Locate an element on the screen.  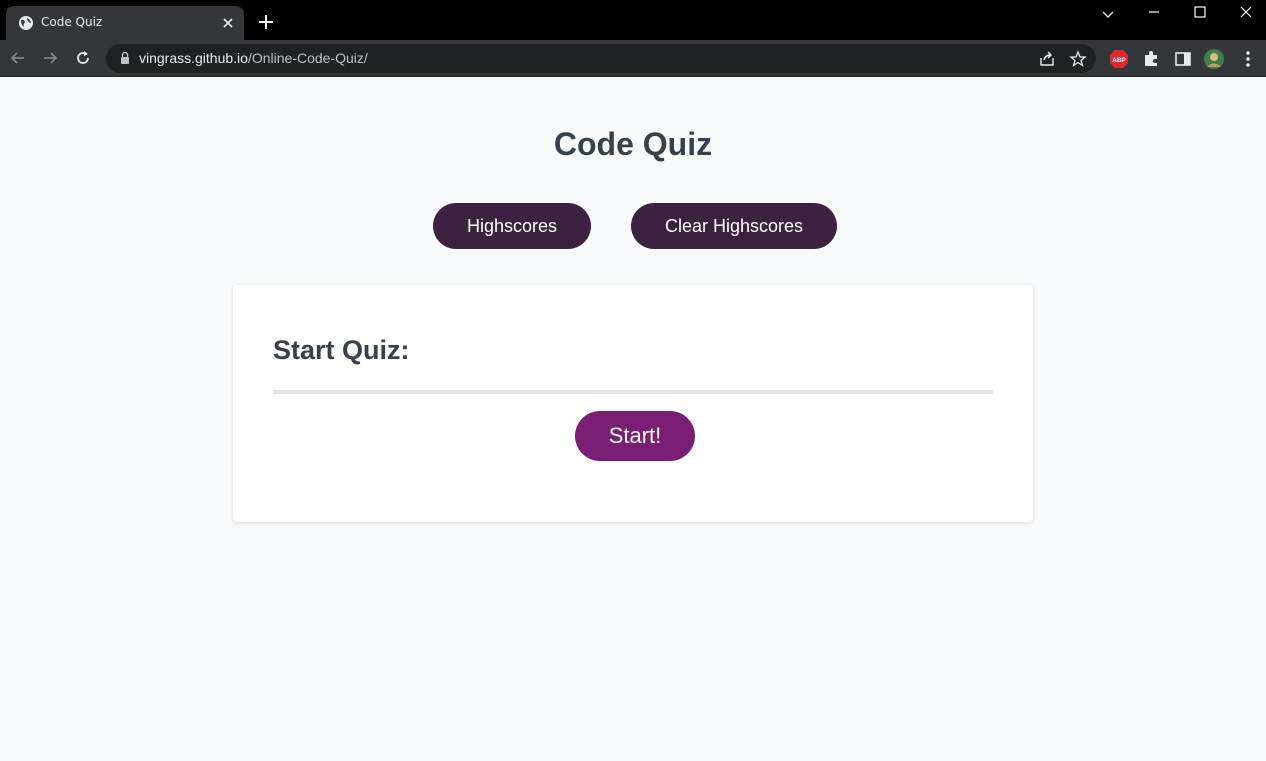
extensions-puzzle-icon is located at coordinates (1151, 59).